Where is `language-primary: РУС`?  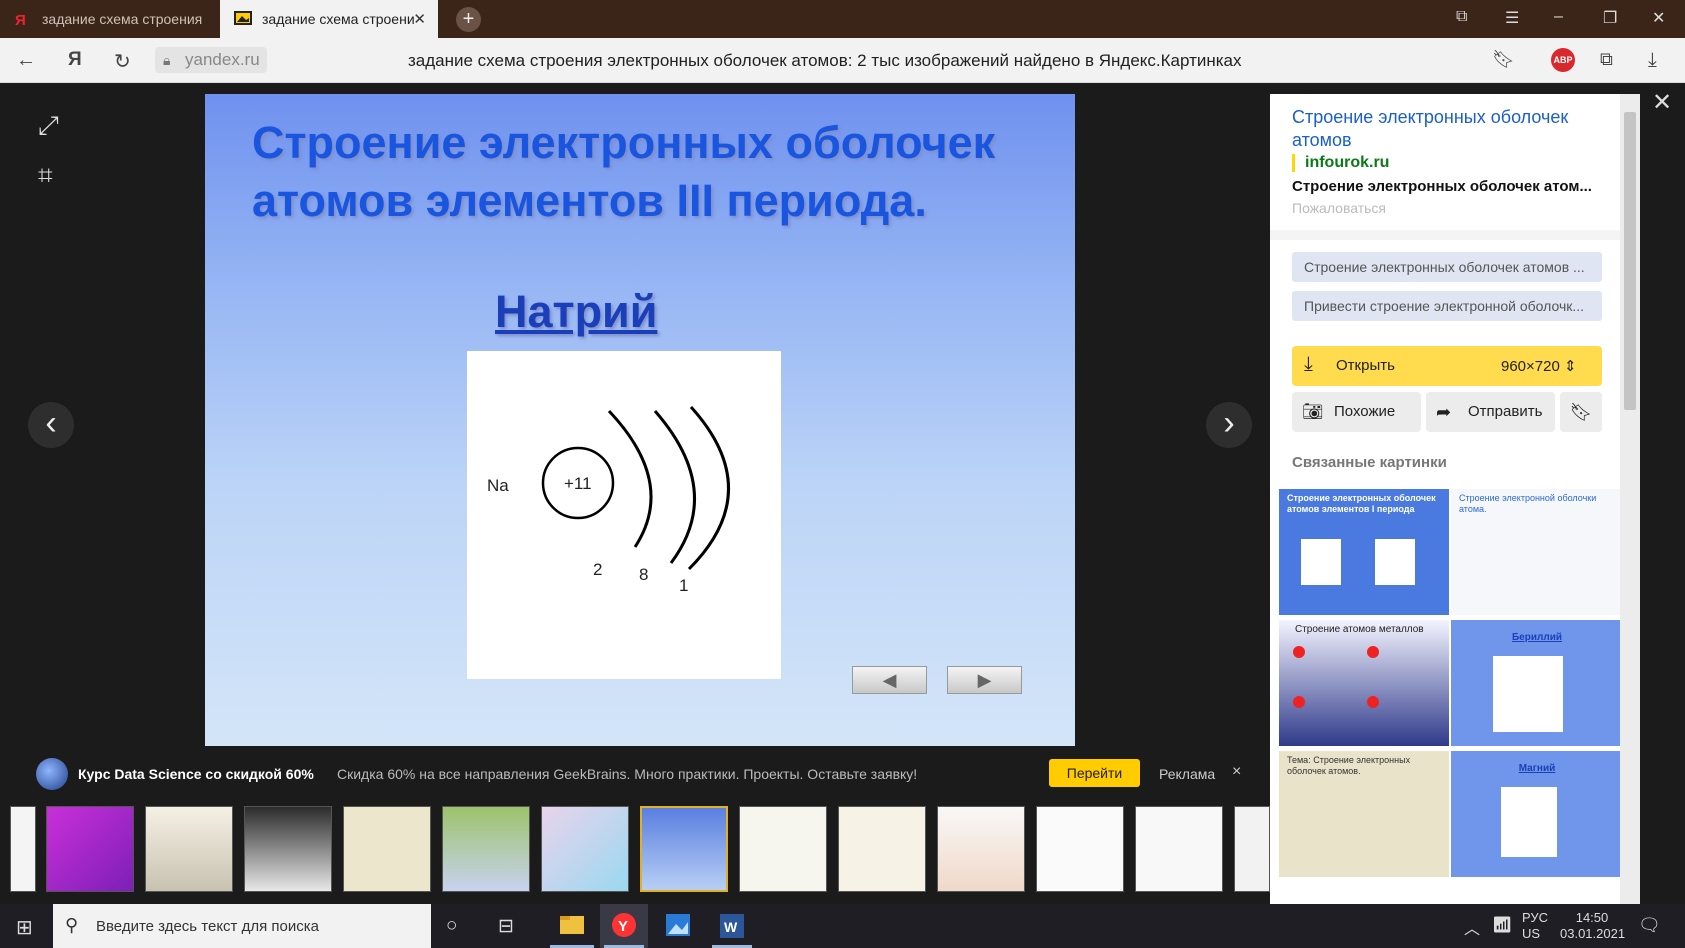
language-primary: РУС is located at coordinates (1535, 917).